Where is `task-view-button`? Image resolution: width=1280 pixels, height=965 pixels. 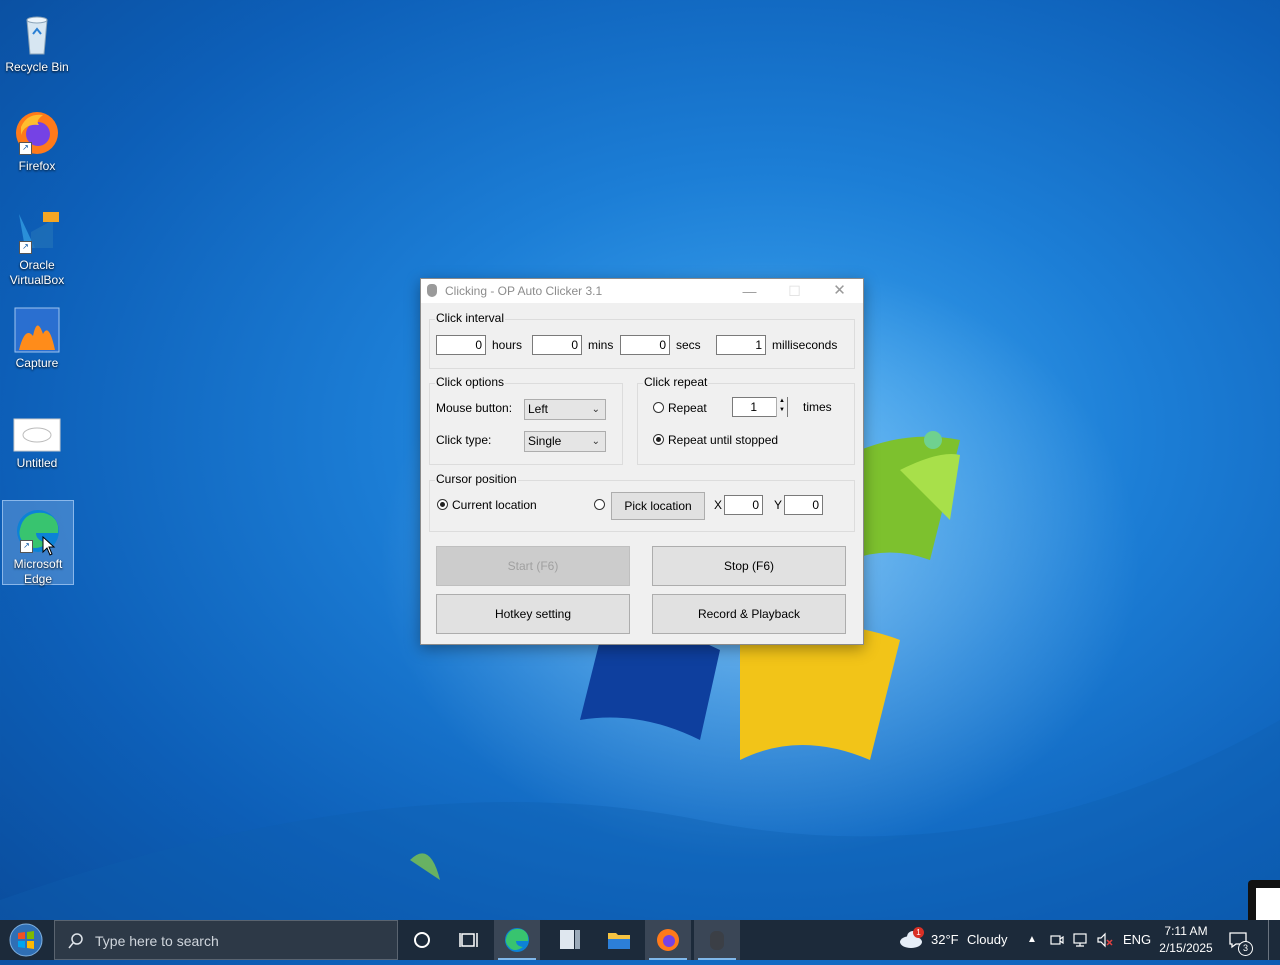 task-view-button is located at coordinates (469, 940).